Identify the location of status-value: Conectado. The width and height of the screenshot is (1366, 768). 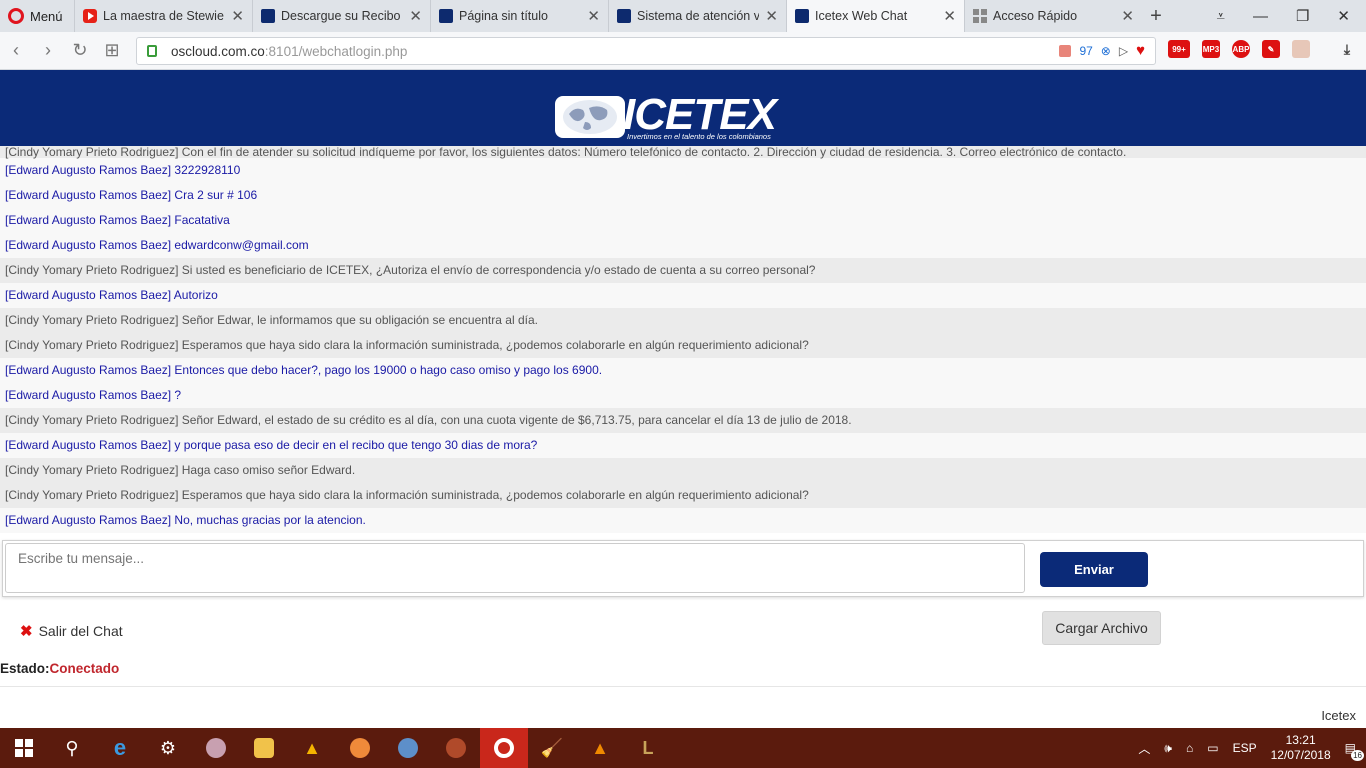
(84, 668).